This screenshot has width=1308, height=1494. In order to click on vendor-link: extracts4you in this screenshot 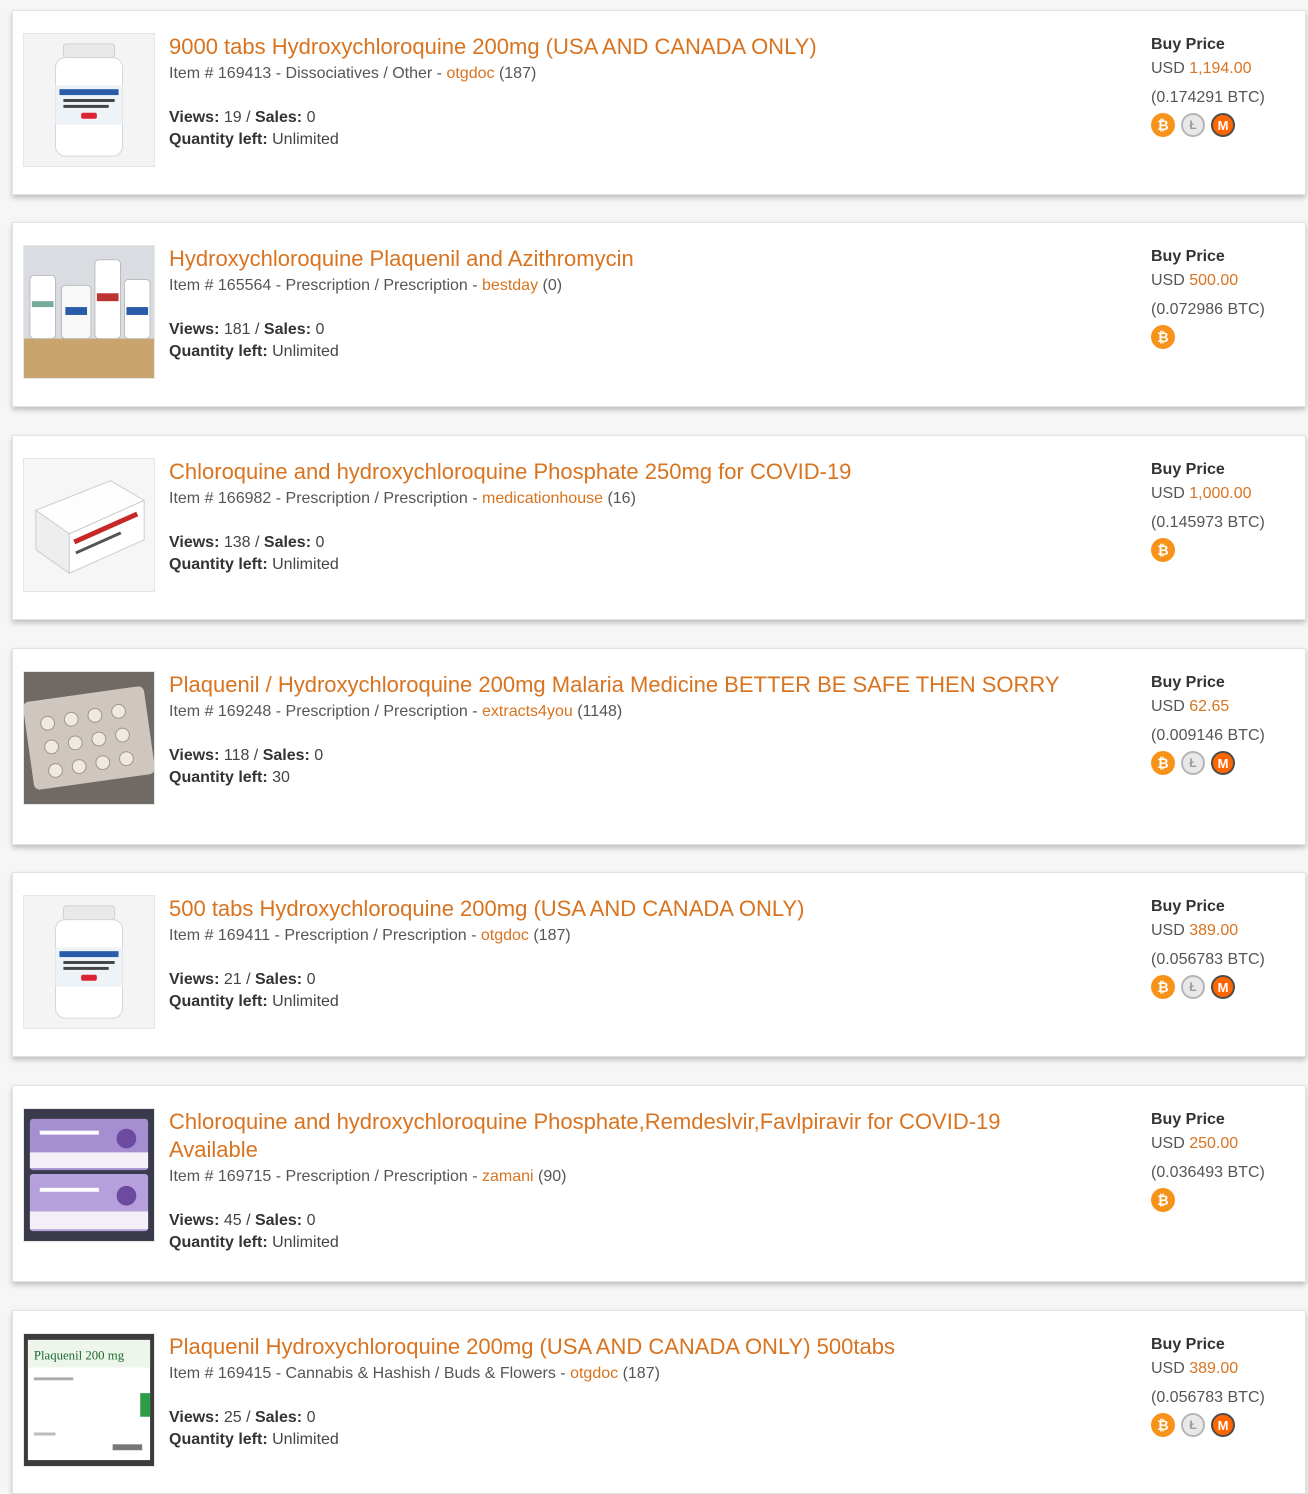, I will do `click(527, 711)`.